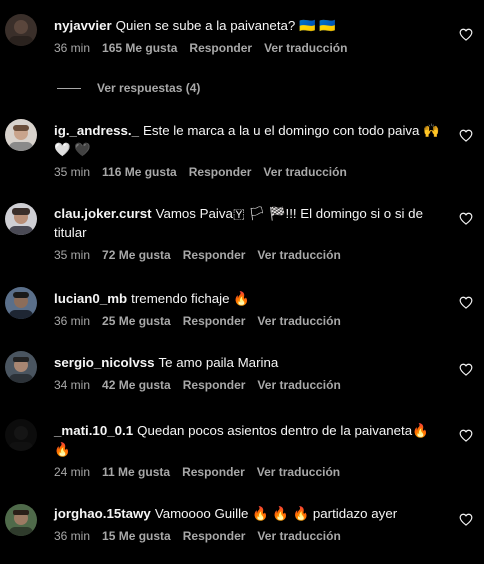 This screenshot has width=484, height=564. Describe the element at coordinates (136, 255) in the screenshot. I see `comment-likes: 72 Me gusta` at that location.